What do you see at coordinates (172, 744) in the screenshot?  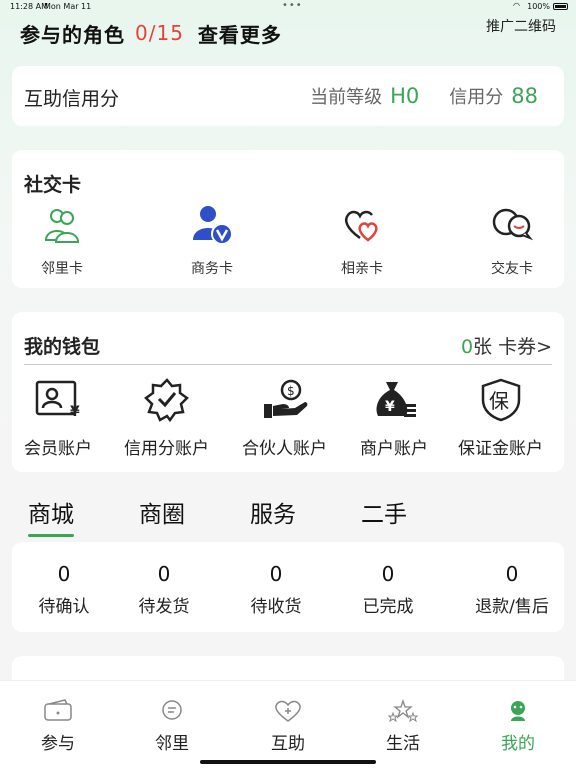 I see `nav-label: 邻里` at bounding box center [172, 744].